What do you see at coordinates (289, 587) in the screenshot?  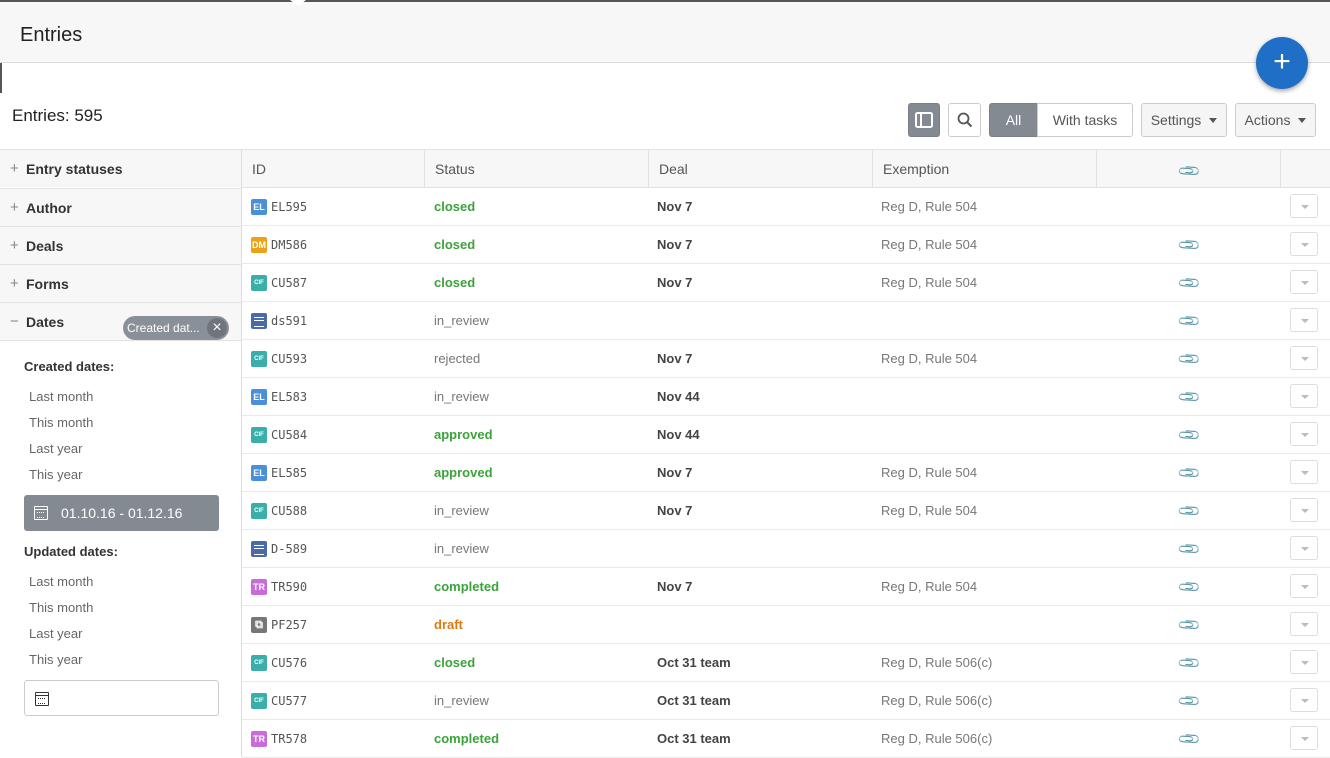 I see `entry-id: TR590` at bounding box center [289, 587].